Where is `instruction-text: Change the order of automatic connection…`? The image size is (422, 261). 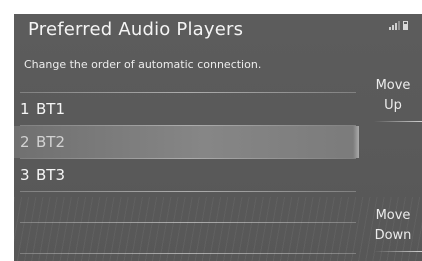
instruction-text: Change the order of automatic connection… is located at coordinates (143, 64).